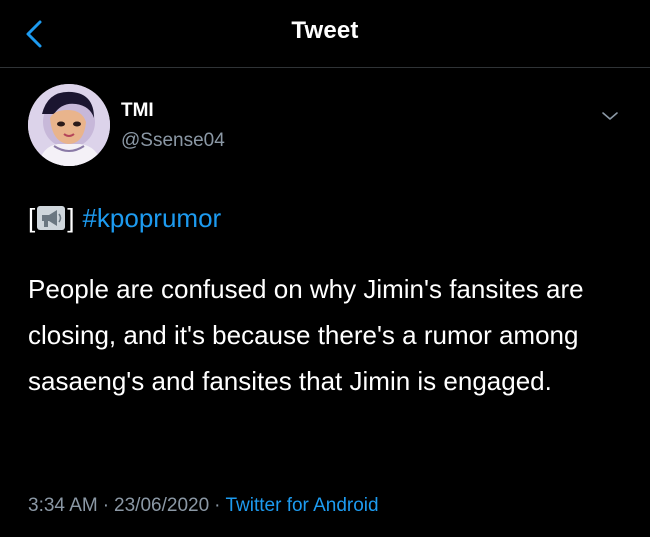 Image resolution: width=650 pixels, height=537 pixels. I want to click on megaphone-icon, so click(51, 218).